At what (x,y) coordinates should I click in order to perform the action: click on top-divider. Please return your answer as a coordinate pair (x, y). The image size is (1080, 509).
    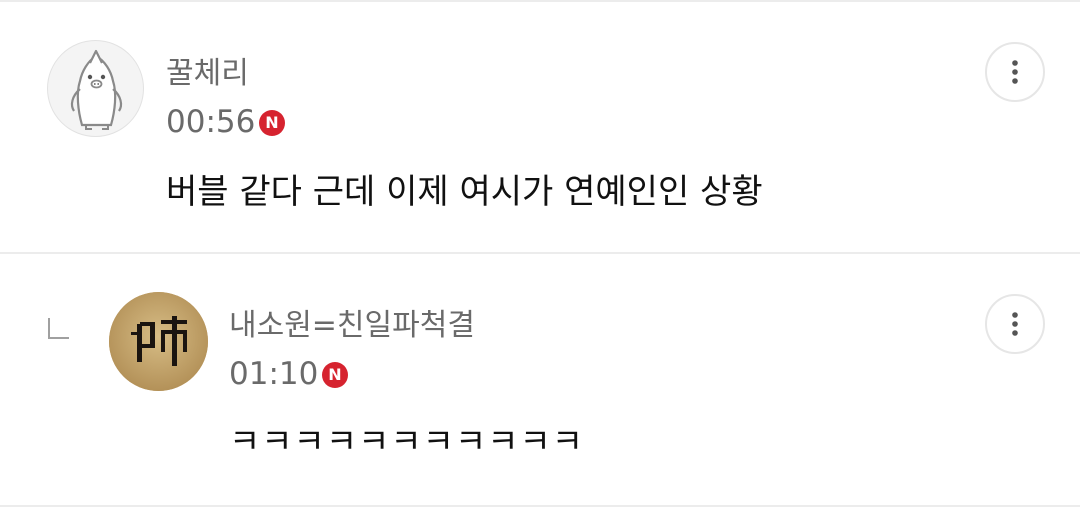
    Looking at the image, I should click on (540, 1).